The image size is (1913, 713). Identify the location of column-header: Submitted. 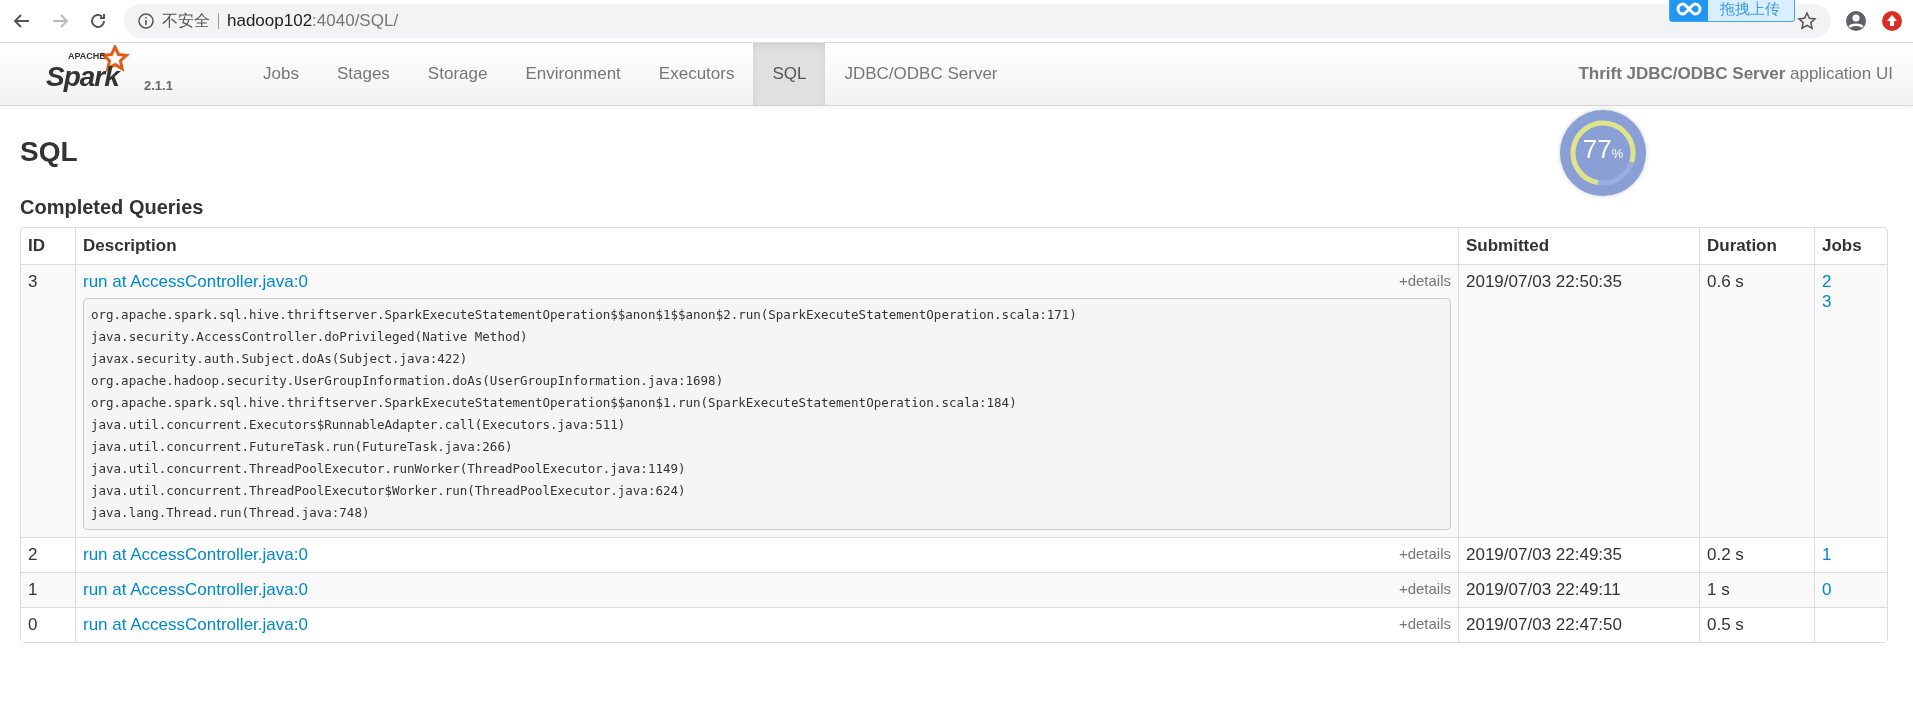
(1578, 246).